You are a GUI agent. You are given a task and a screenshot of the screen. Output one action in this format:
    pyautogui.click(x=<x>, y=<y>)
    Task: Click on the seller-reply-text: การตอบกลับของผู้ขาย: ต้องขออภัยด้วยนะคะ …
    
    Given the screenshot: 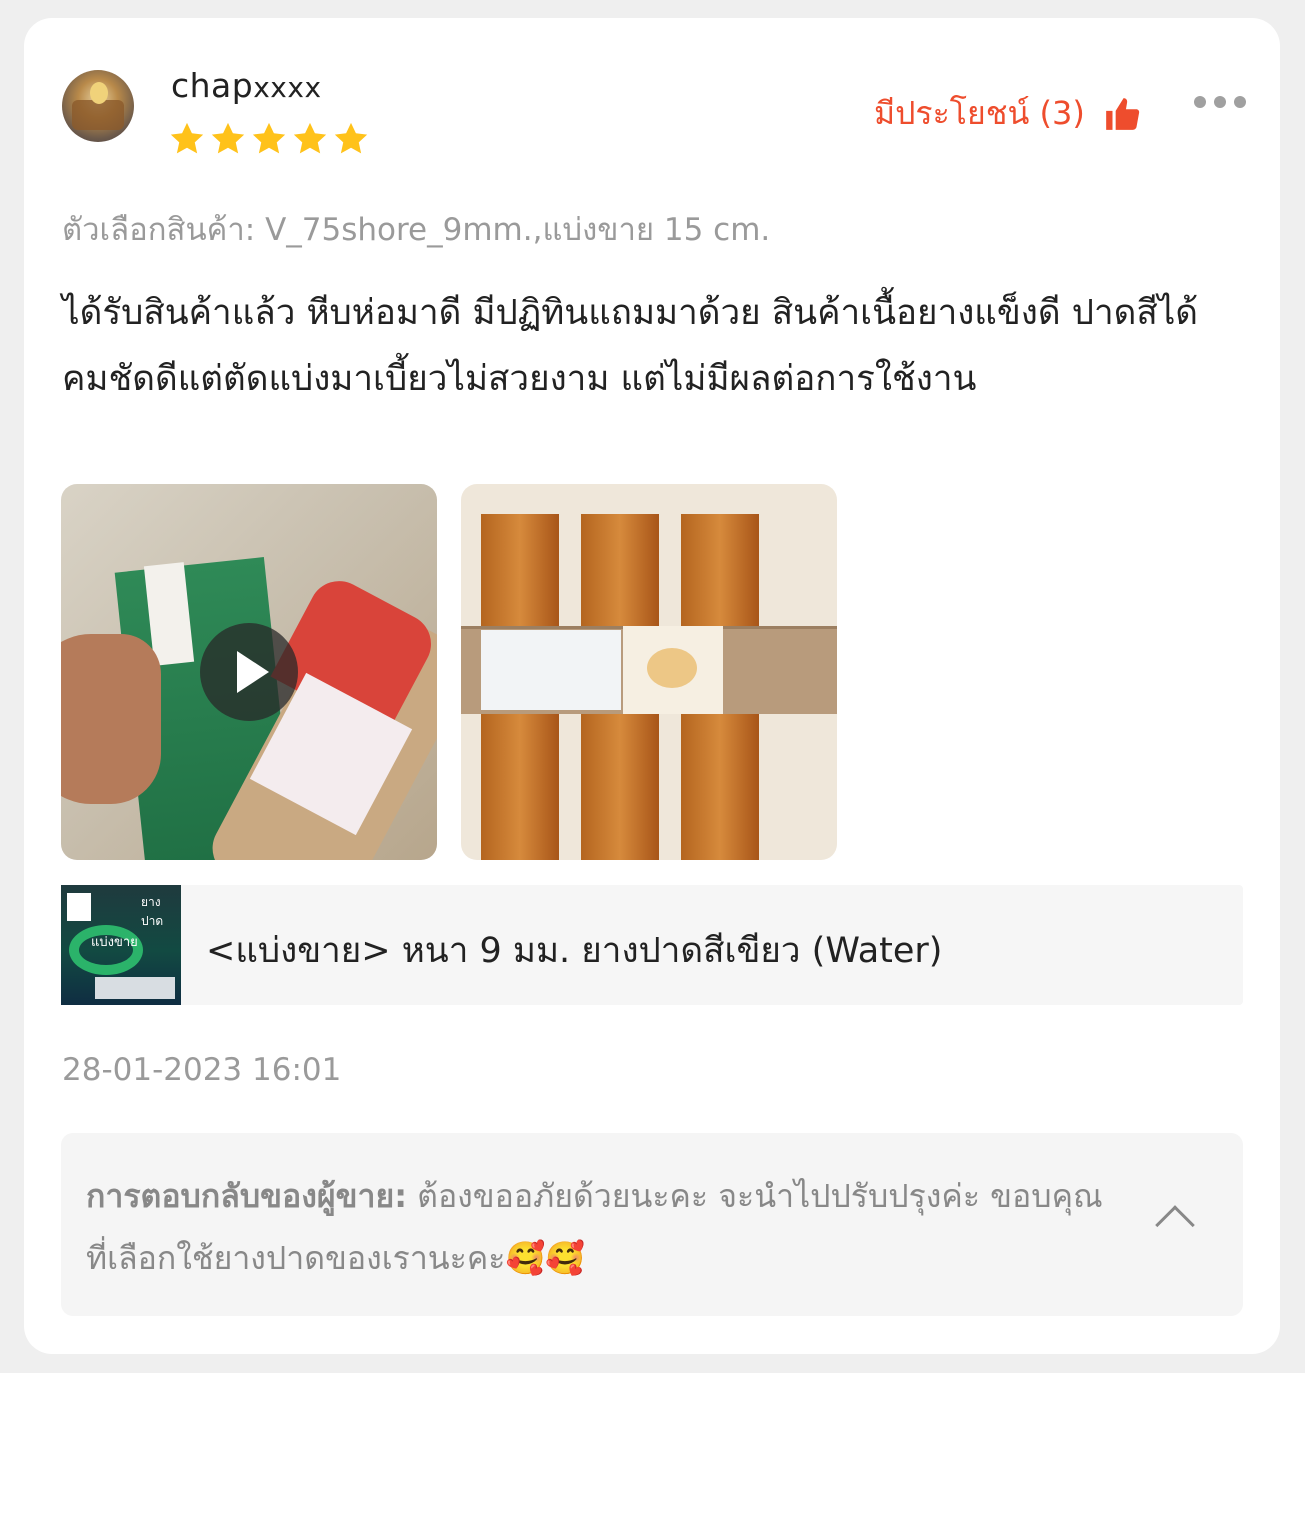 What is the action you would take?
    pyautogui.click(x=596, y=1227)
    